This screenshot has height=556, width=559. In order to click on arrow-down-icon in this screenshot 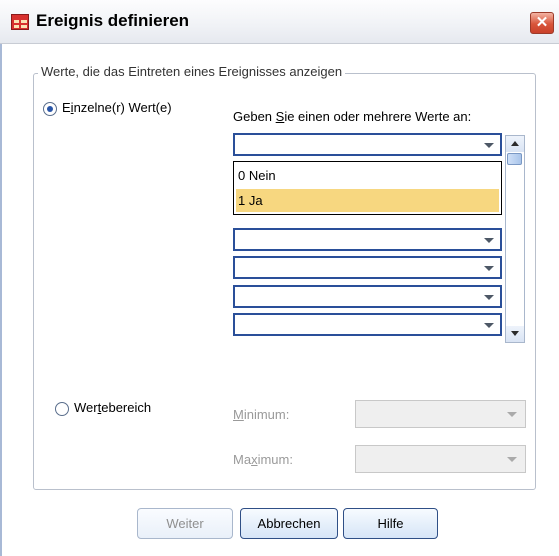, I will do `click(515, 333)`.